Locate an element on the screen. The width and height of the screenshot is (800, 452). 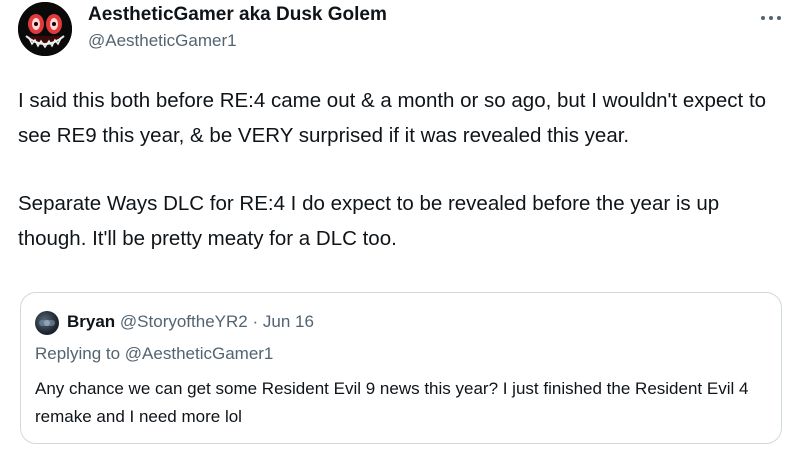
replying-to-line: Replying to @AestheticGamer1 is located at coordinates (154, 354).